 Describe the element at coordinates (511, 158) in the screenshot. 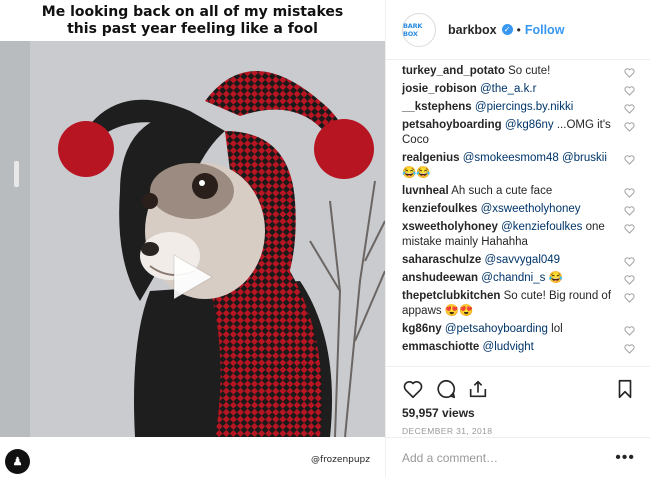

I see `comment-mention: @smokeesmom48` at that location.